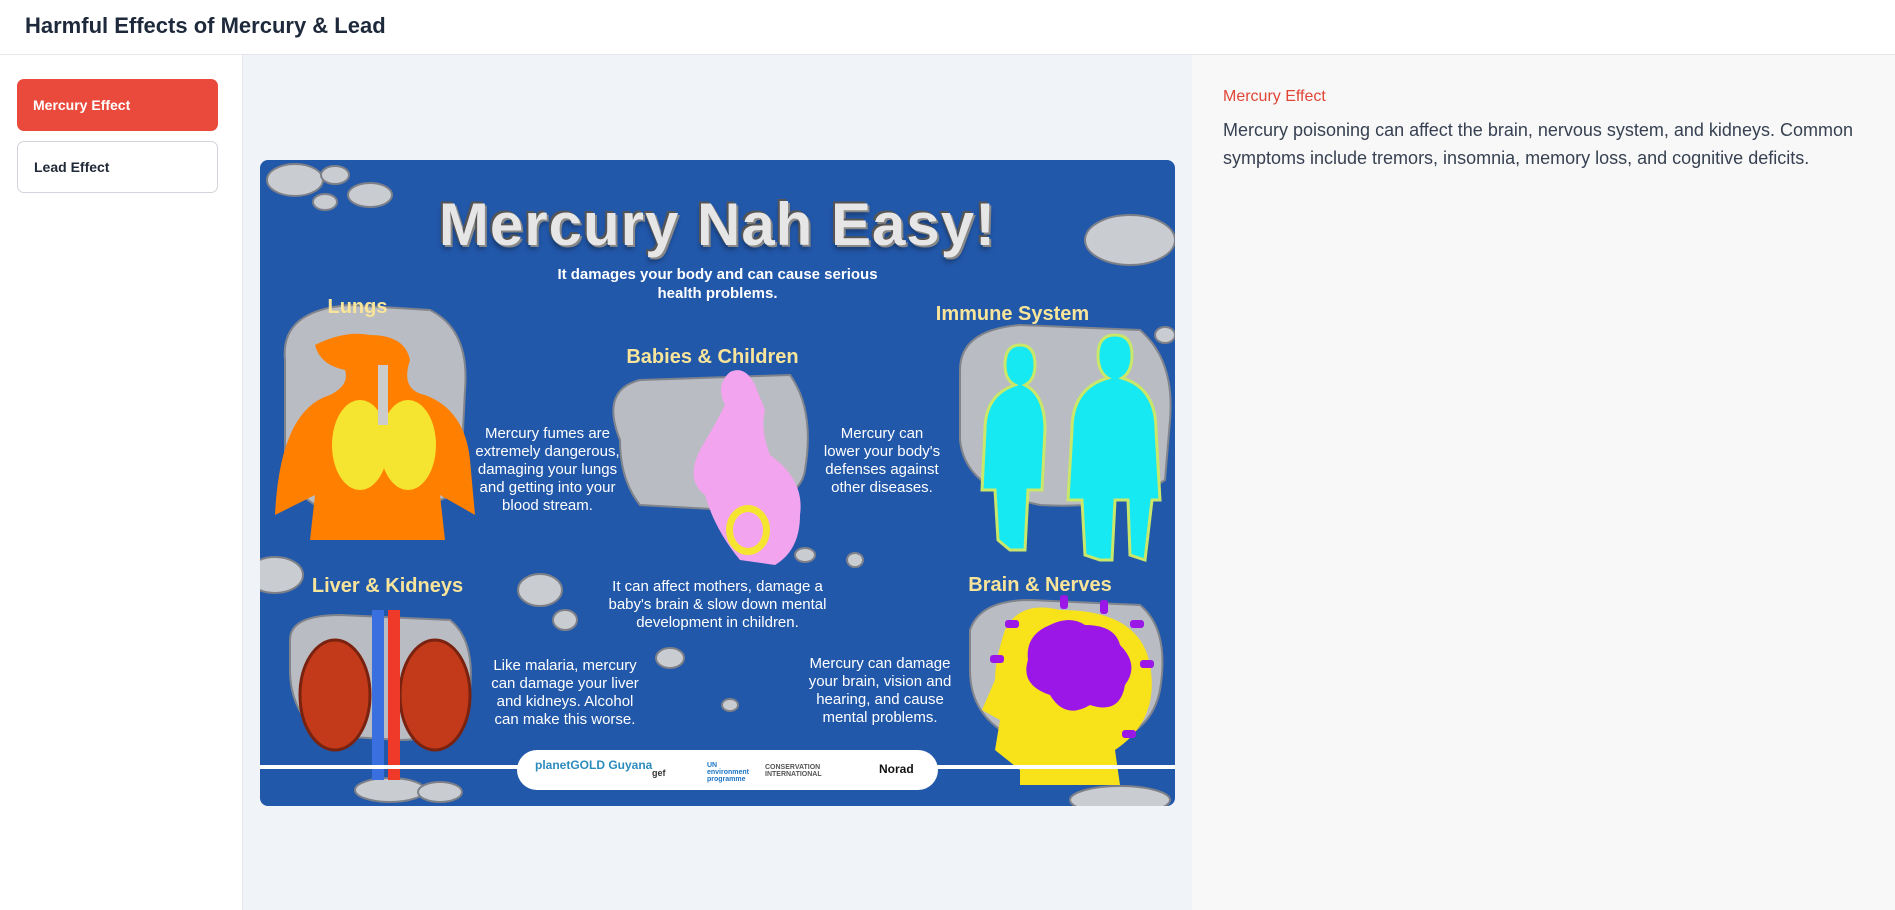 The width and height of the screenshot is (1895, 910). I want to click on gef-logo: gef, so click(659, 773).